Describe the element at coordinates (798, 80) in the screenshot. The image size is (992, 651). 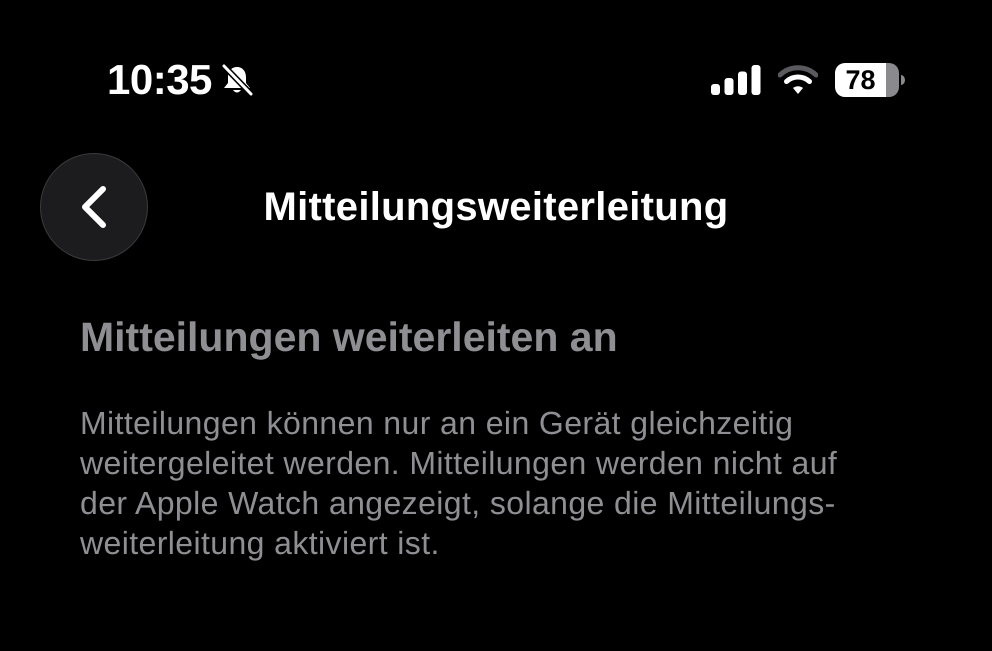
I see `wifi-icon` at that location.